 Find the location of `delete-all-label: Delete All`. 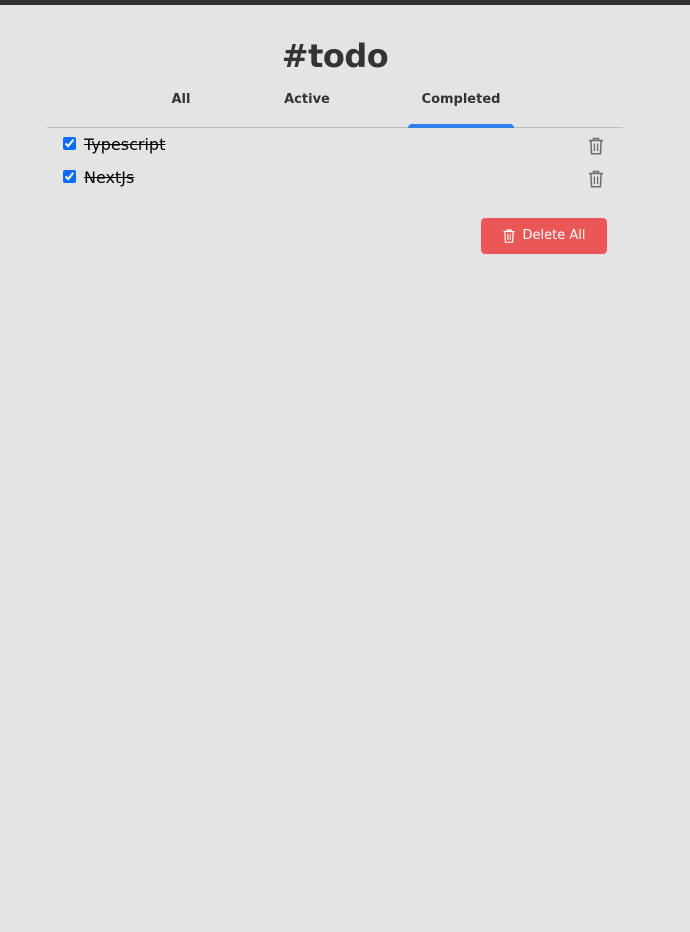

delete-all-label: Delete All is located at coordinates (554, 235).